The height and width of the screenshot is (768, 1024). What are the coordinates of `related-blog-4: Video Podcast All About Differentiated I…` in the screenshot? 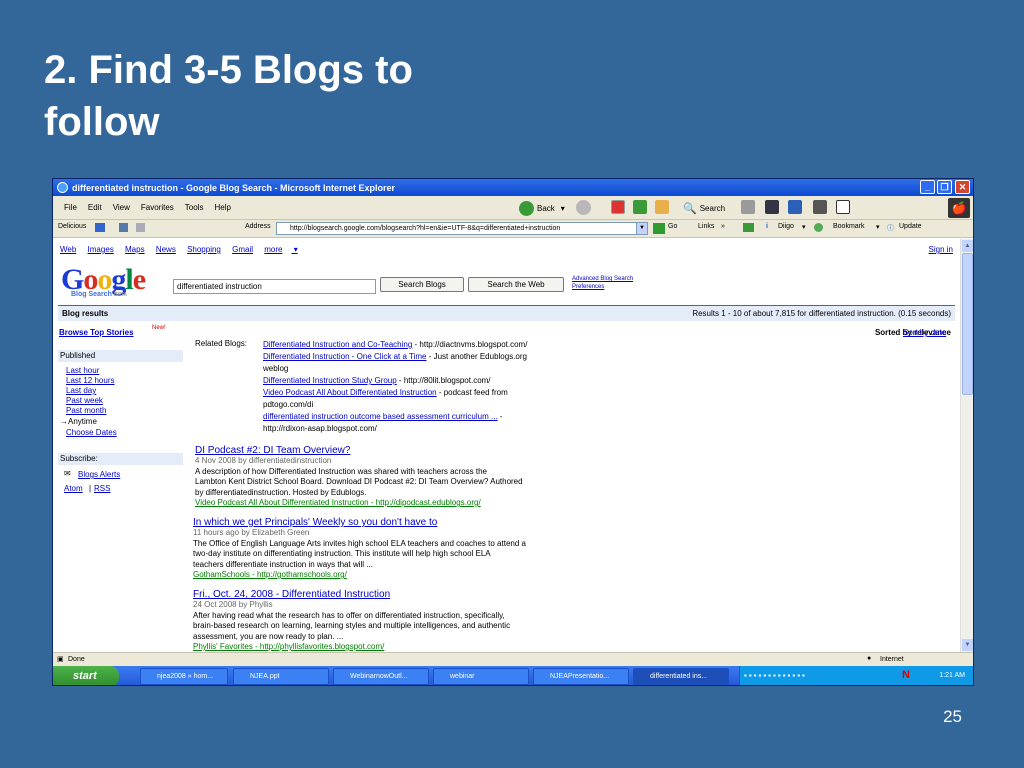 It's located at (395, 393).